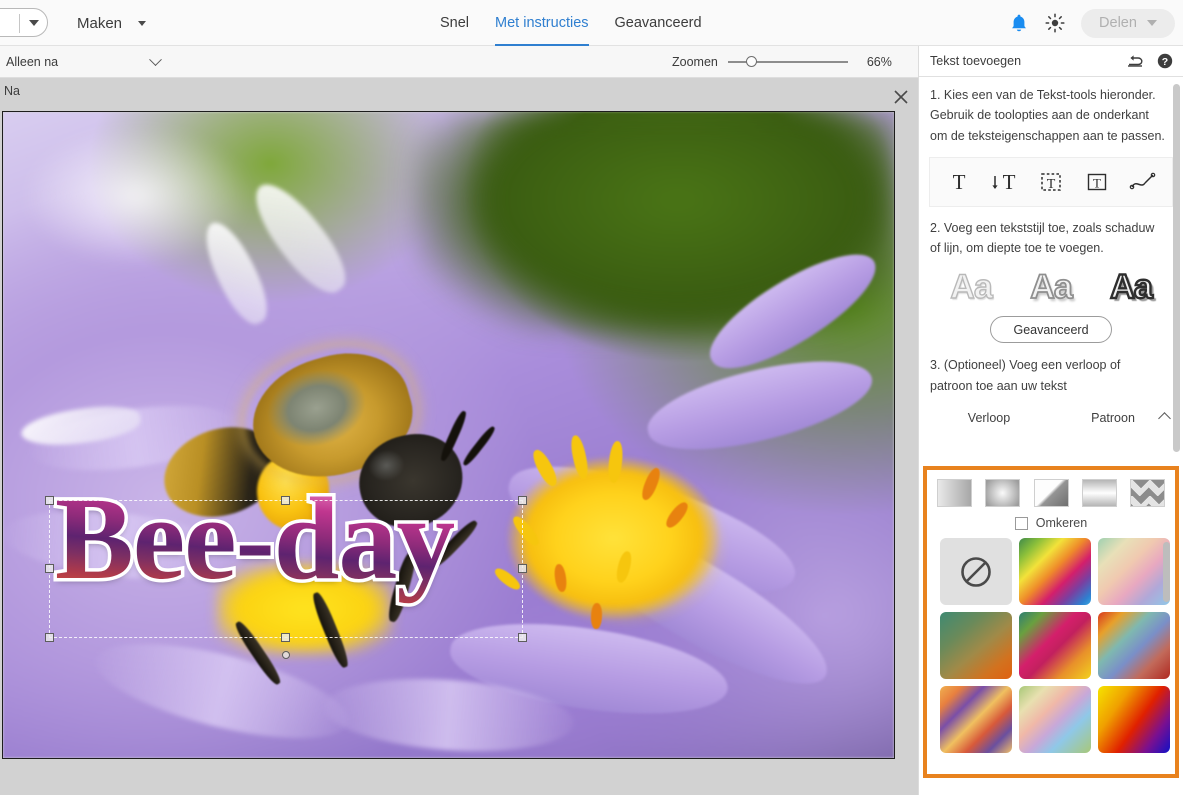  I want to click on window-right-edge, so click(1191, 397).